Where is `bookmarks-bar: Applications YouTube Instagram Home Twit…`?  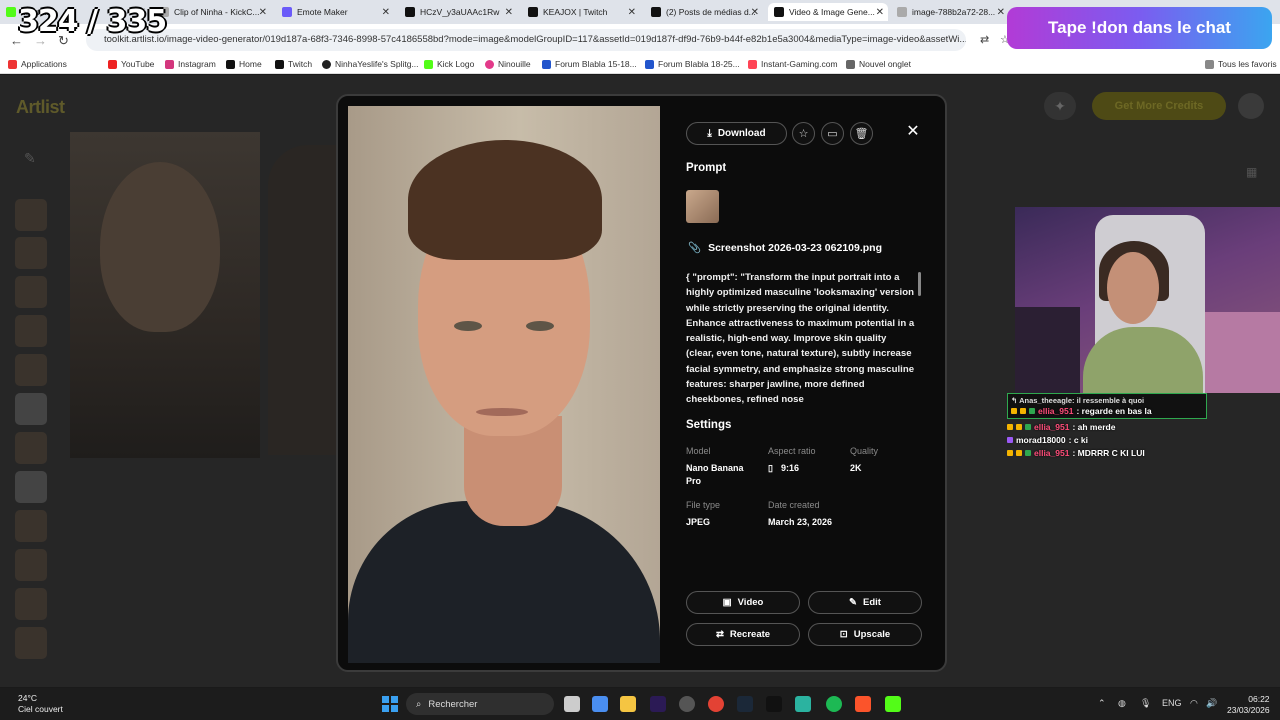 bookmarks-bar: Applications YouTube Instagram Home Twit… is located at coordinates (640, 65).